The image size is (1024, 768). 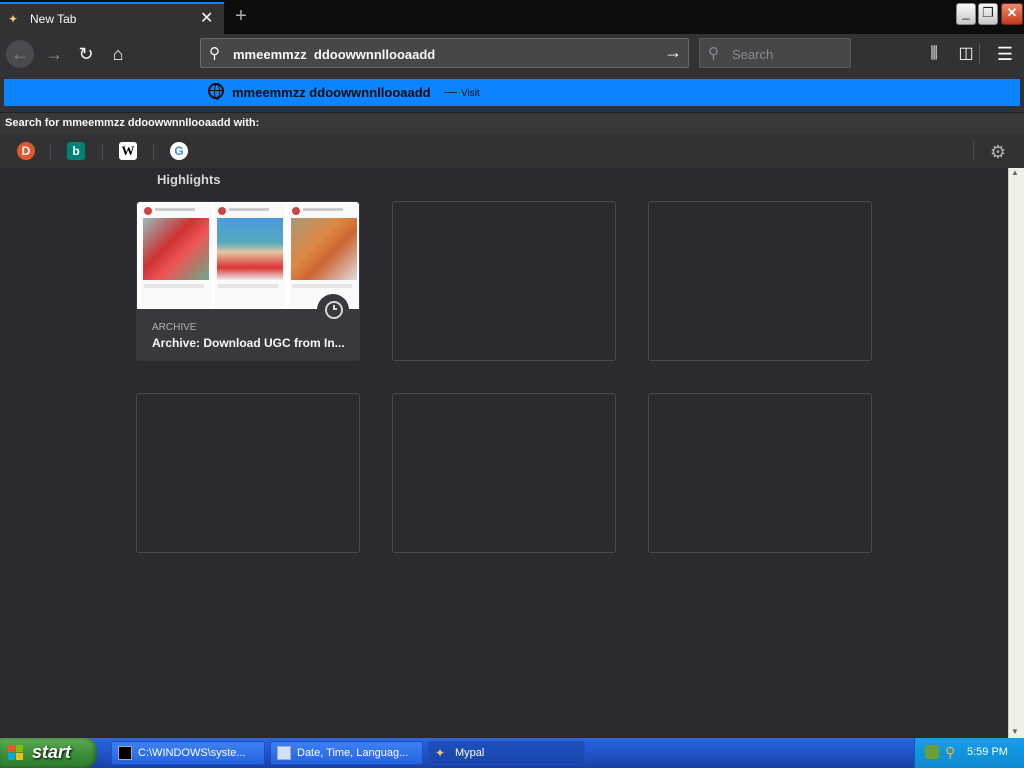 I want to click on one-off-search-engines: D b W G ⚙, so click(x=512, y=151).